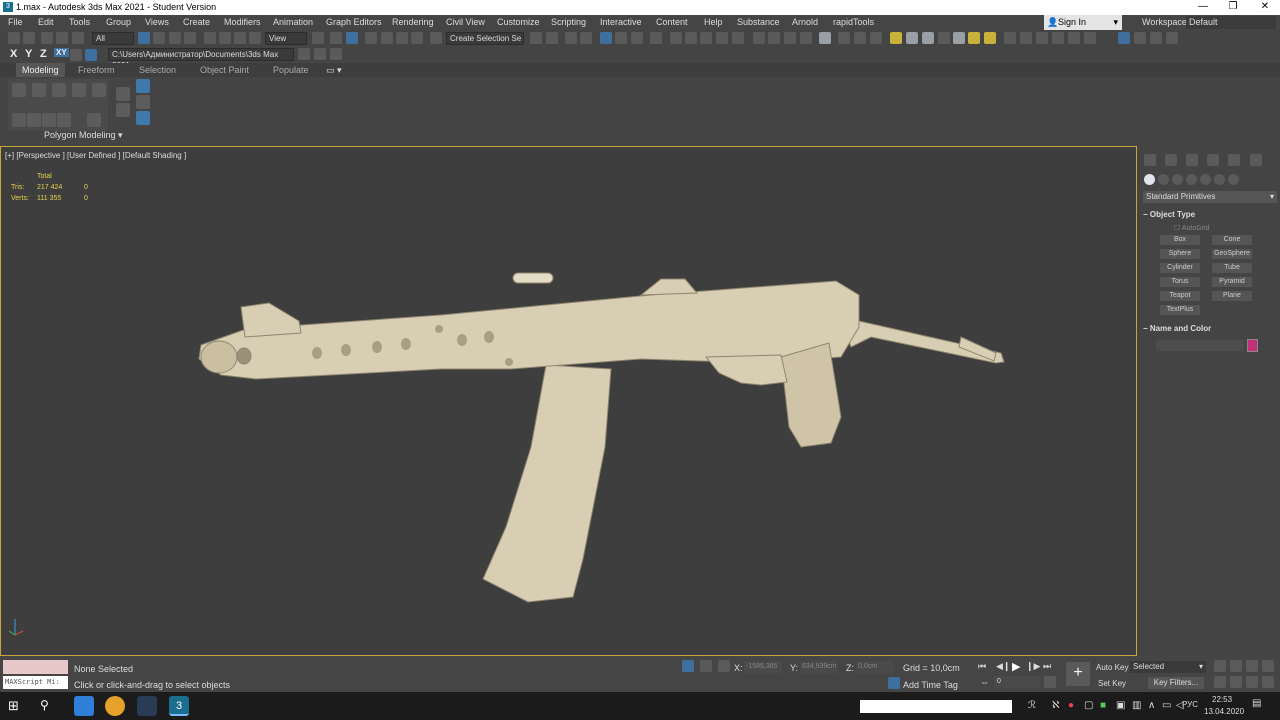 Image resolution: width=1280 pixels, height=720 pixels. What do you see at coordinates (1140, 38) in the screenshot?
I see `arnold-ipr-icon` at bounding box center [1140, 38].